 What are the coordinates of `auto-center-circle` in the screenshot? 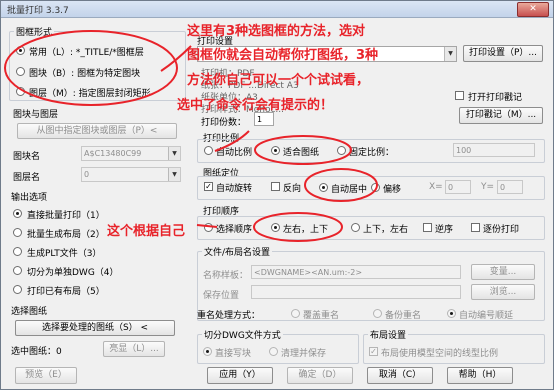 It's located at (341, 185).